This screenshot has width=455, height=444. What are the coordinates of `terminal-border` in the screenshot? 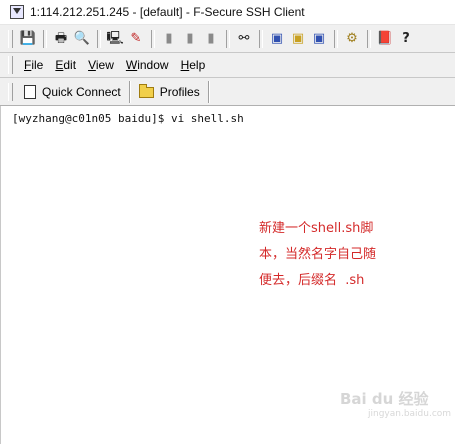 It's located at (0, 275).